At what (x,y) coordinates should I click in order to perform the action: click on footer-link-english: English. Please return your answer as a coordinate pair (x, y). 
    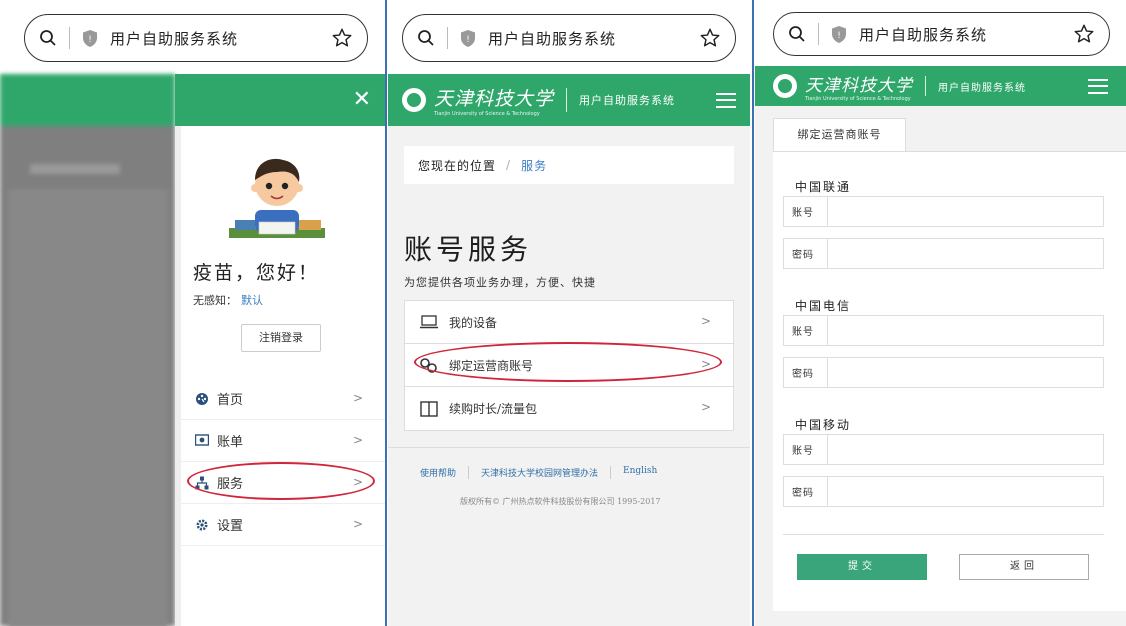
    Looking at the image, I should click on (640, 472).